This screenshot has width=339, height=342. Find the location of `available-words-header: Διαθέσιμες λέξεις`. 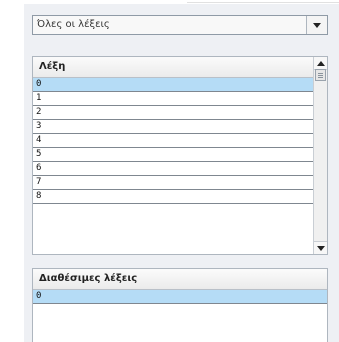

available-words-header: Διαθέσιμες λέξεις is located at coordinates (180, 279).